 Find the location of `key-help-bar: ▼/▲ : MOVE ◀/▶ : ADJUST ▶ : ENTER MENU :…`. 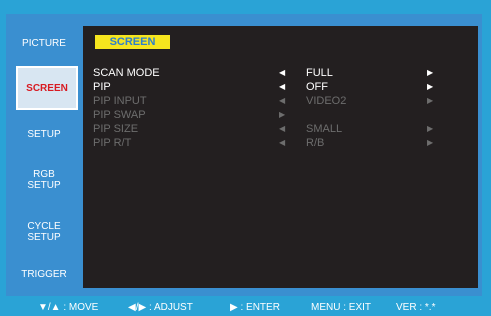

key-help-bar: ▼/▲ : MOVE ◀/▶ : ADJUST ▶ : ENTER MENU :… is located at coordinates (245, 307).